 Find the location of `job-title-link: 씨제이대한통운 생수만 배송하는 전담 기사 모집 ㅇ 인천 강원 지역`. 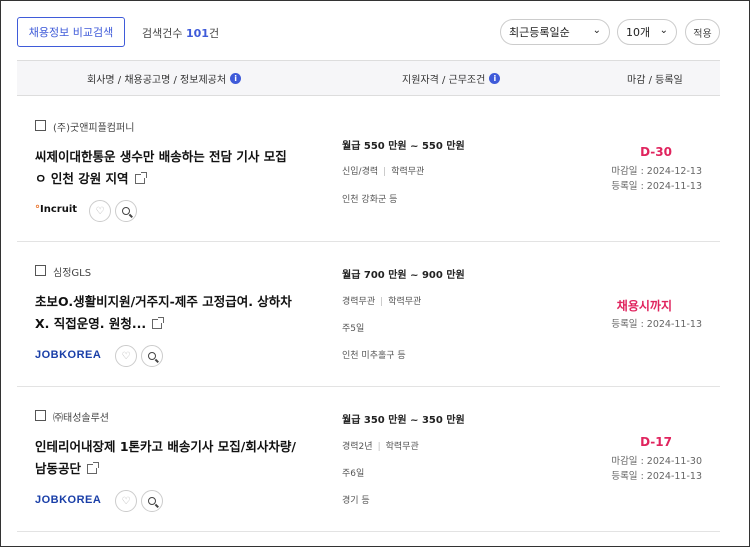

job-title-link: 씨제이대한통운 생수만 배송하는 전담 기사 모집 ㅇ 인천 강원 지역 is located at coordinates (170, 168).